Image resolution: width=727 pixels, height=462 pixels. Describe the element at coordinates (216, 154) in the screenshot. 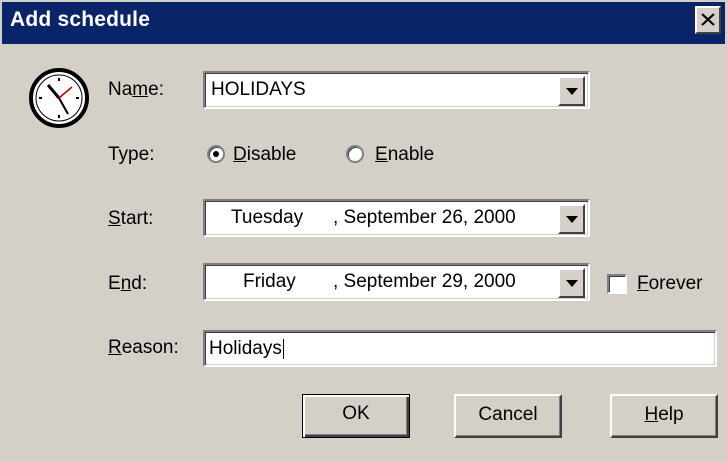

I see `disable-radio` at that location.